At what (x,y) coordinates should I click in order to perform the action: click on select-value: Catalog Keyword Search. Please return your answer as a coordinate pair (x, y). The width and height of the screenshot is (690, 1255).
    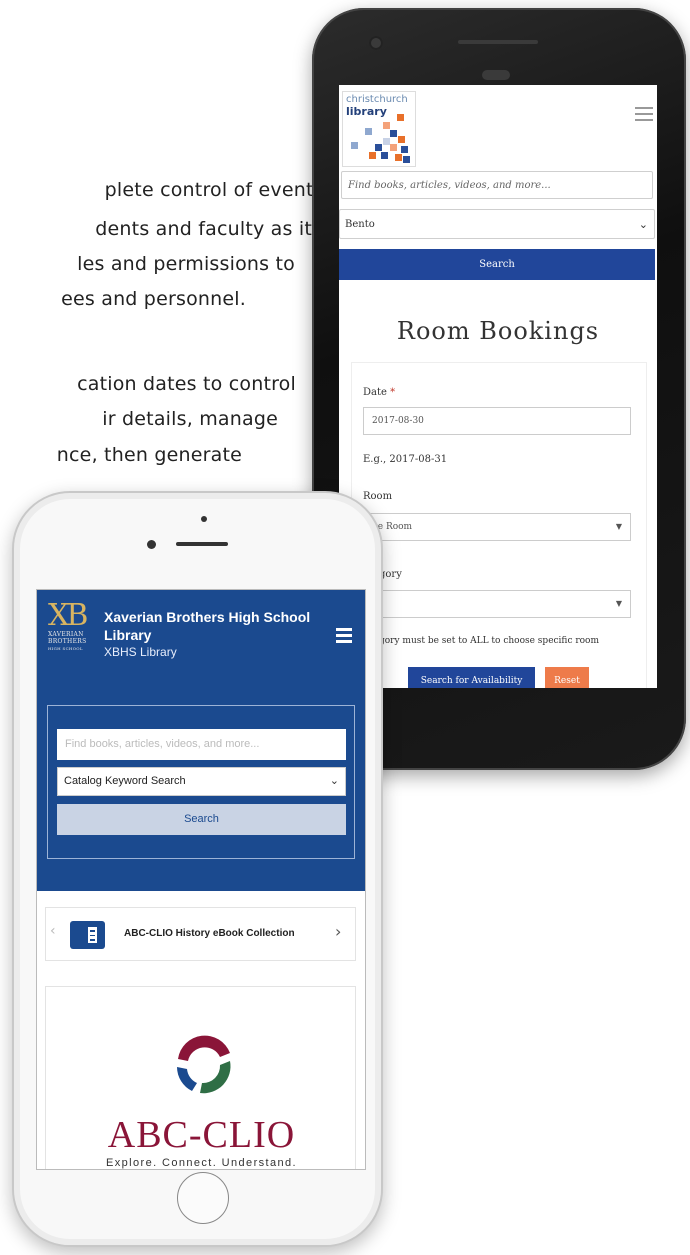
    Looking at the image, I should click on (125, 781).